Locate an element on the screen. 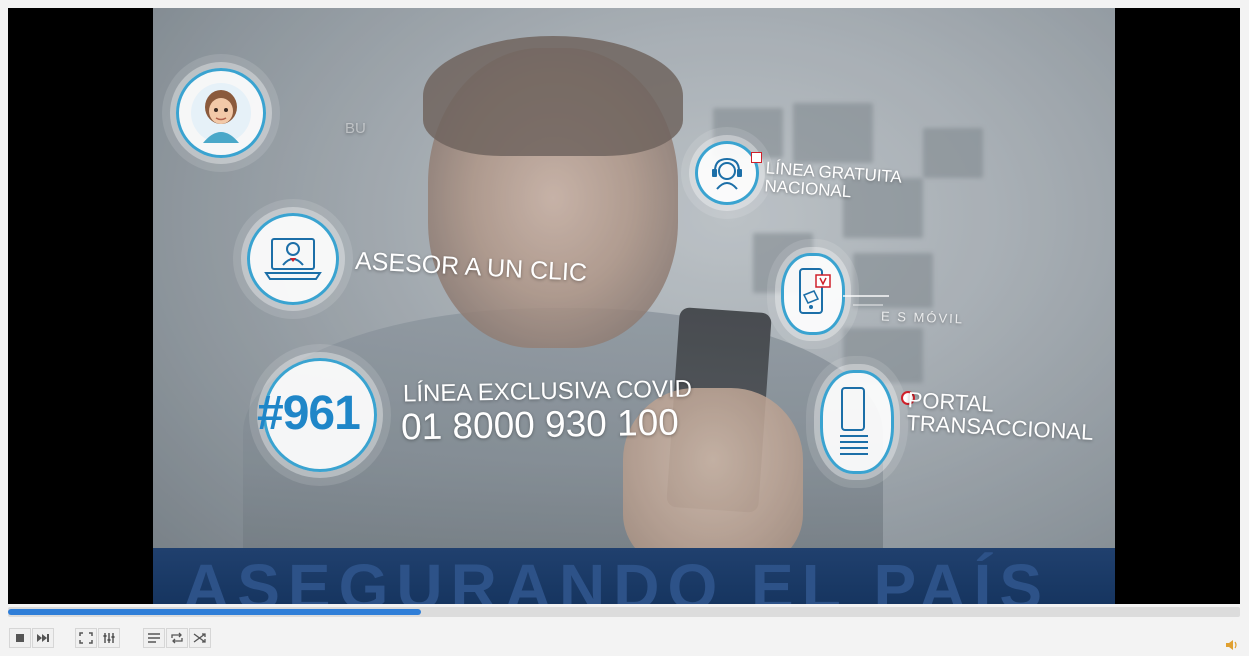 This screenshot has width=1249, height=656. loop-button is located at coordinates (177, 638).